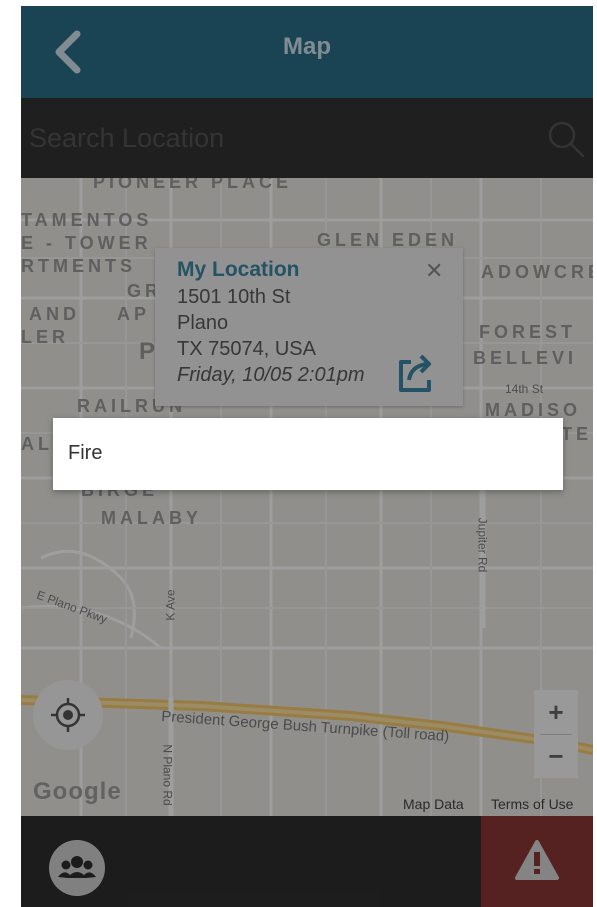  I want to click on fire-option-label: Fire, so click(85, 453).